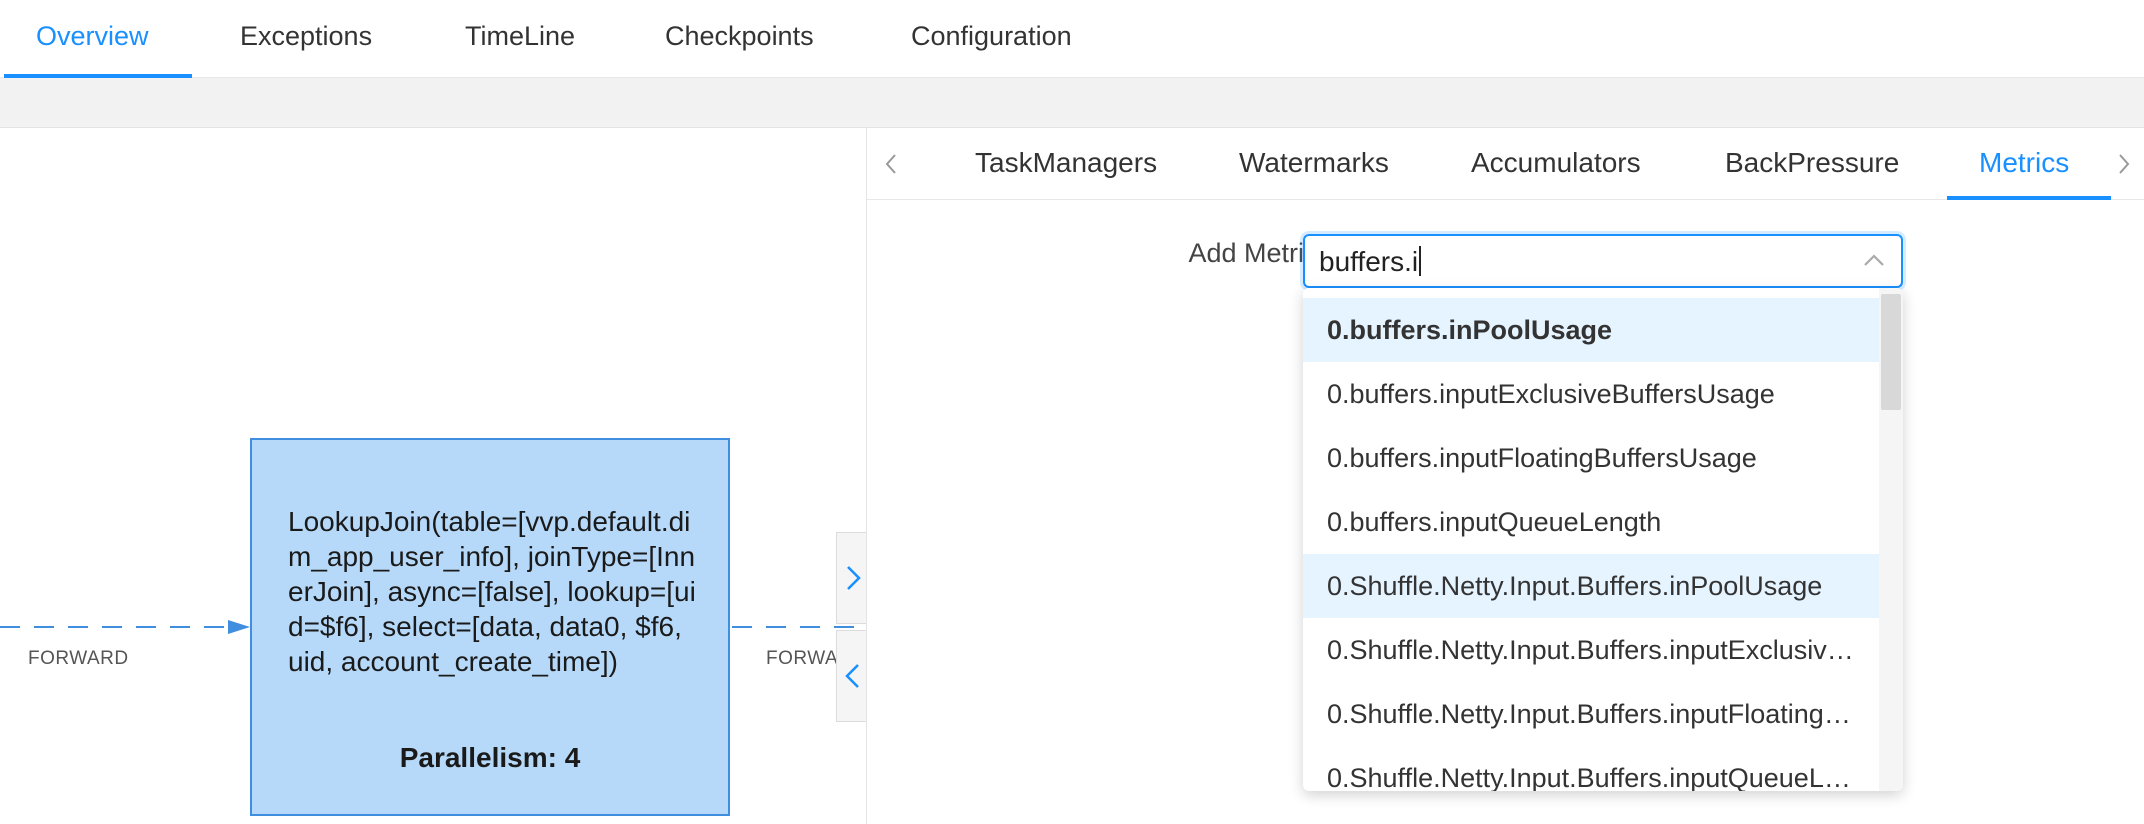  What do you see at coordinates (239, 627) in the screenshot?
I see `edge-in-arrowhead` at bounding box center [239, 627].